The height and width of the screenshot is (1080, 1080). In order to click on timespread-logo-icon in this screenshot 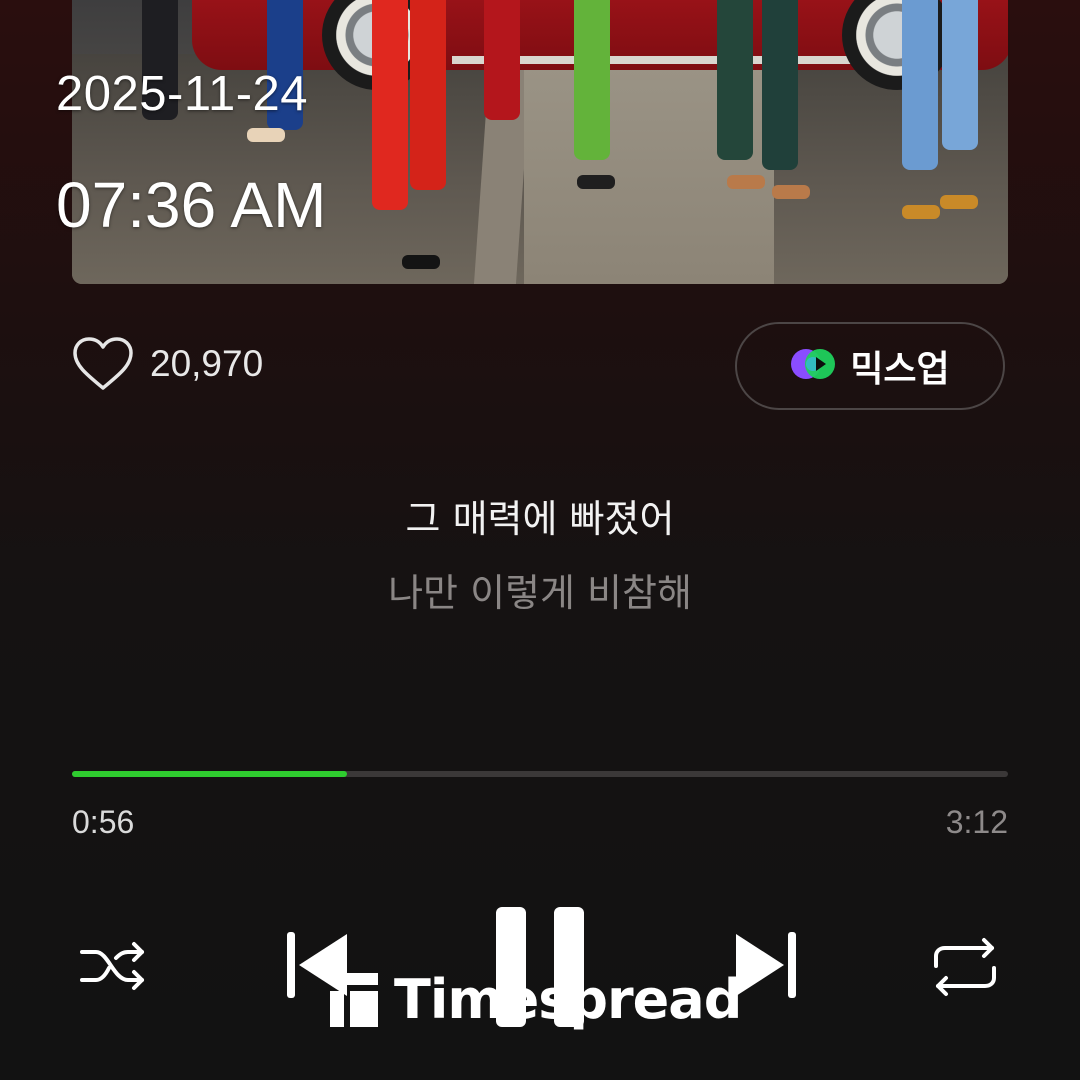, I will do `click(354, 999)`.